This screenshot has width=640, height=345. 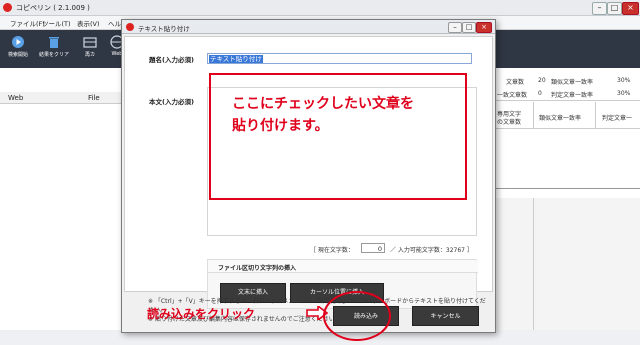 I want to click on maximize-button: □, so click(x=614, y=8).